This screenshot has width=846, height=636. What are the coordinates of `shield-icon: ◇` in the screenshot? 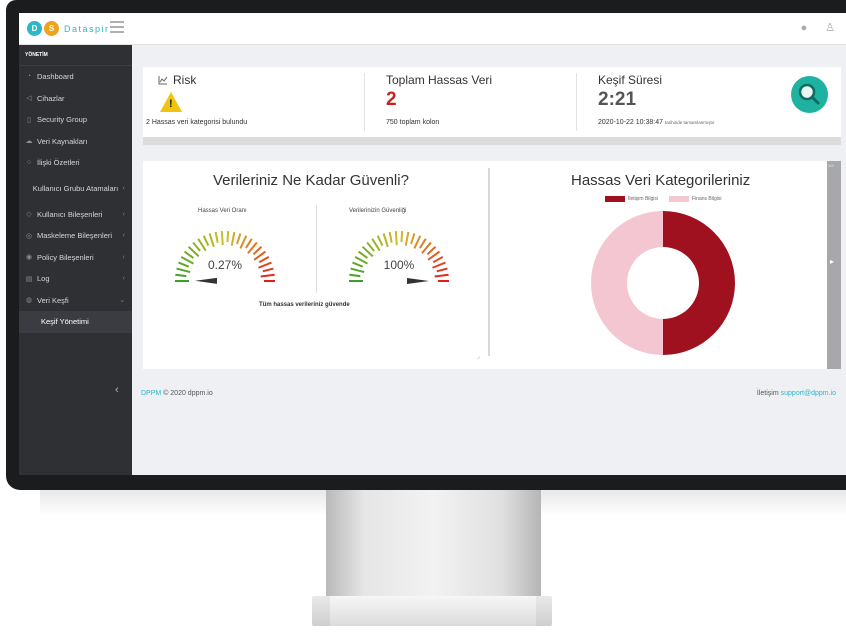 It's located at (29, 215).